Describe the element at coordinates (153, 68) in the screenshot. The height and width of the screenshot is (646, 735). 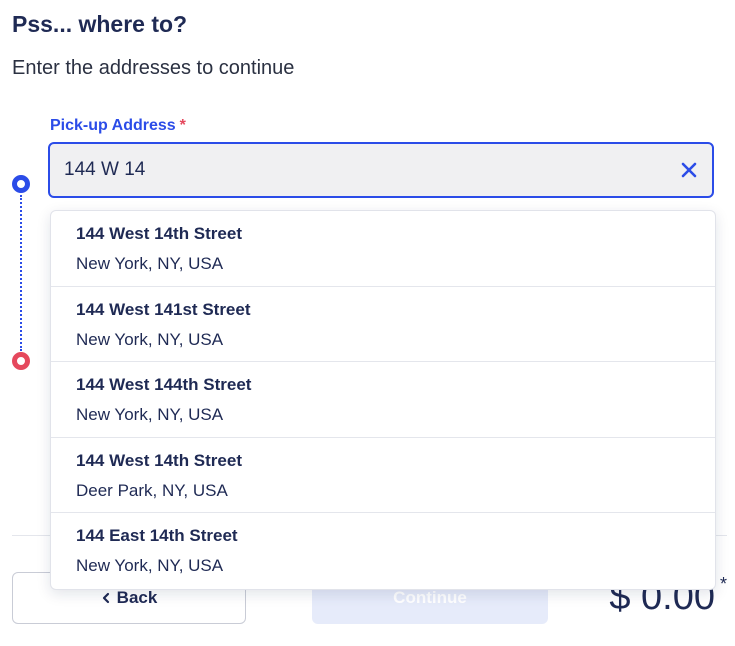
I see `page-subtitle: Enter the addresses to continue` at that location.